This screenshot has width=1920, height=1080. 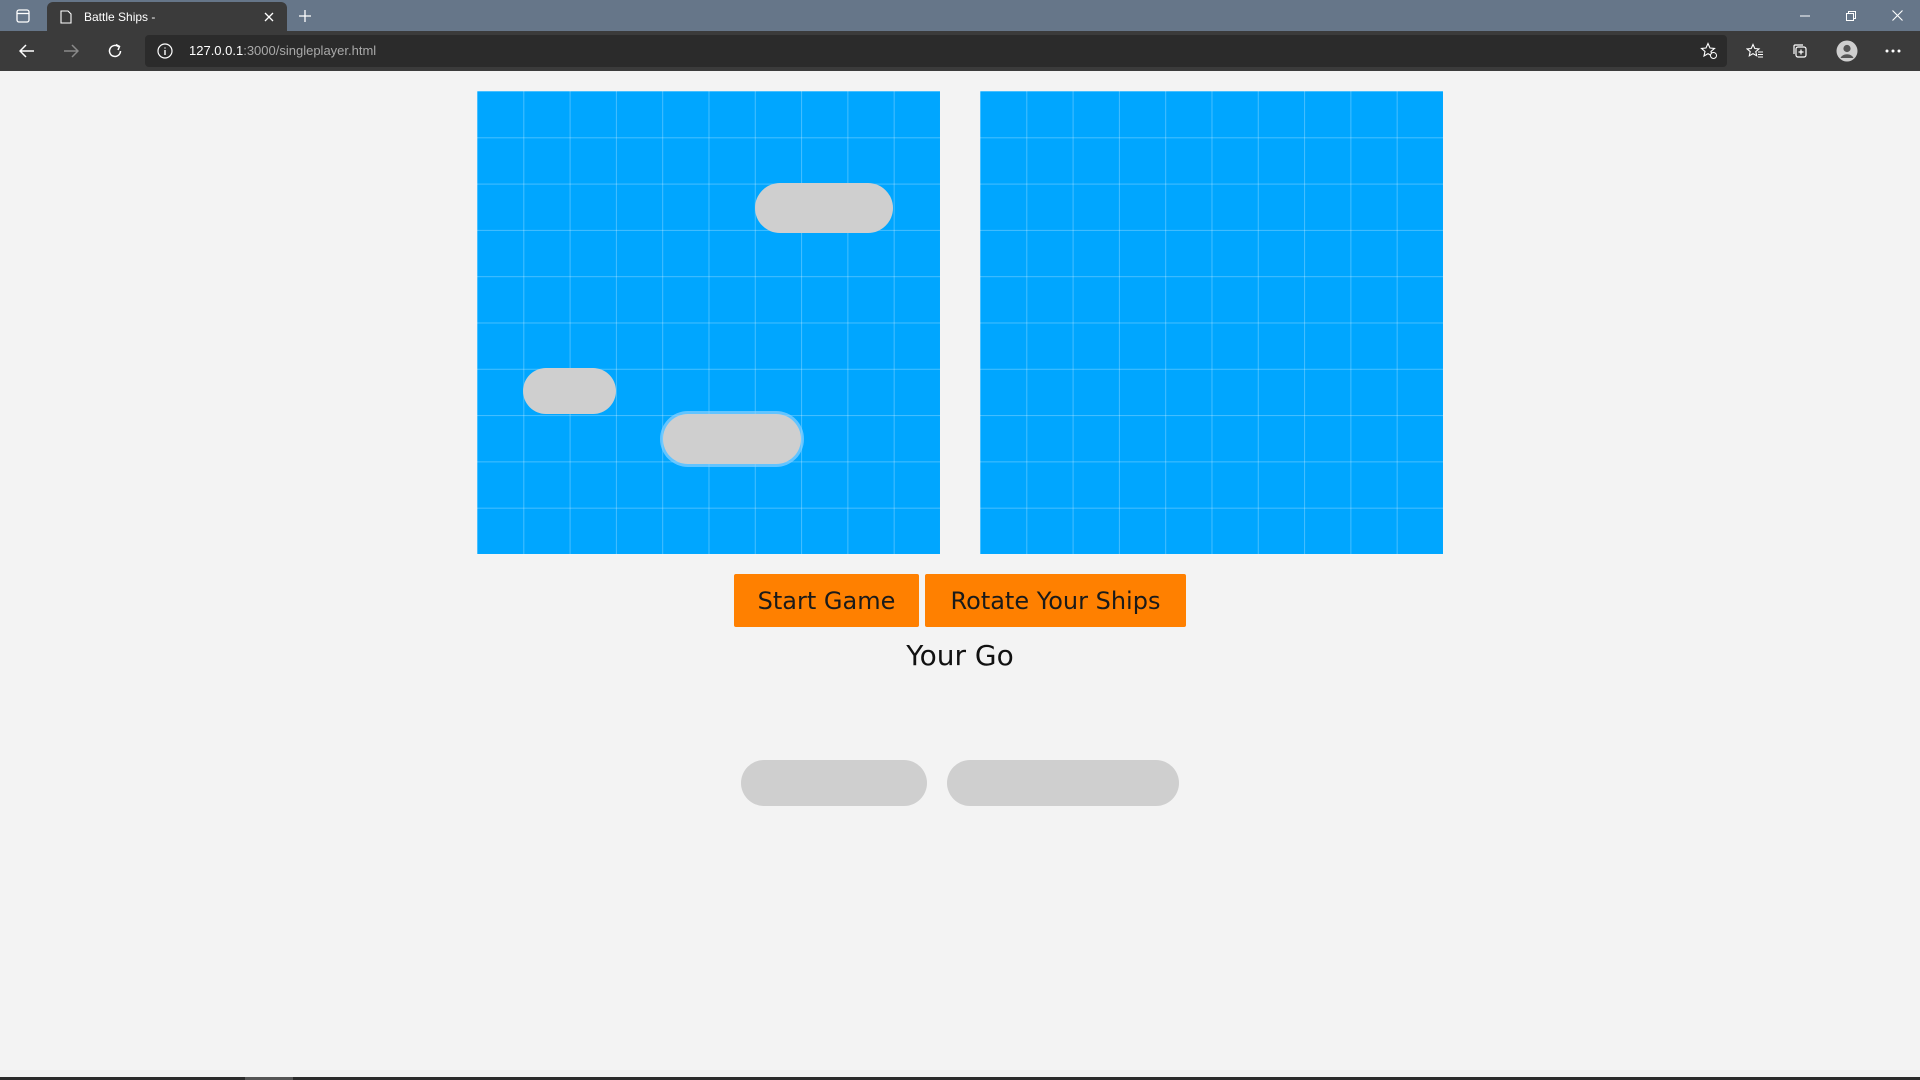 What do you see at coordinates (216, 50) in the screenshot?
I see `url-host: 127.0.0.1` at bounding box center [216, 50].